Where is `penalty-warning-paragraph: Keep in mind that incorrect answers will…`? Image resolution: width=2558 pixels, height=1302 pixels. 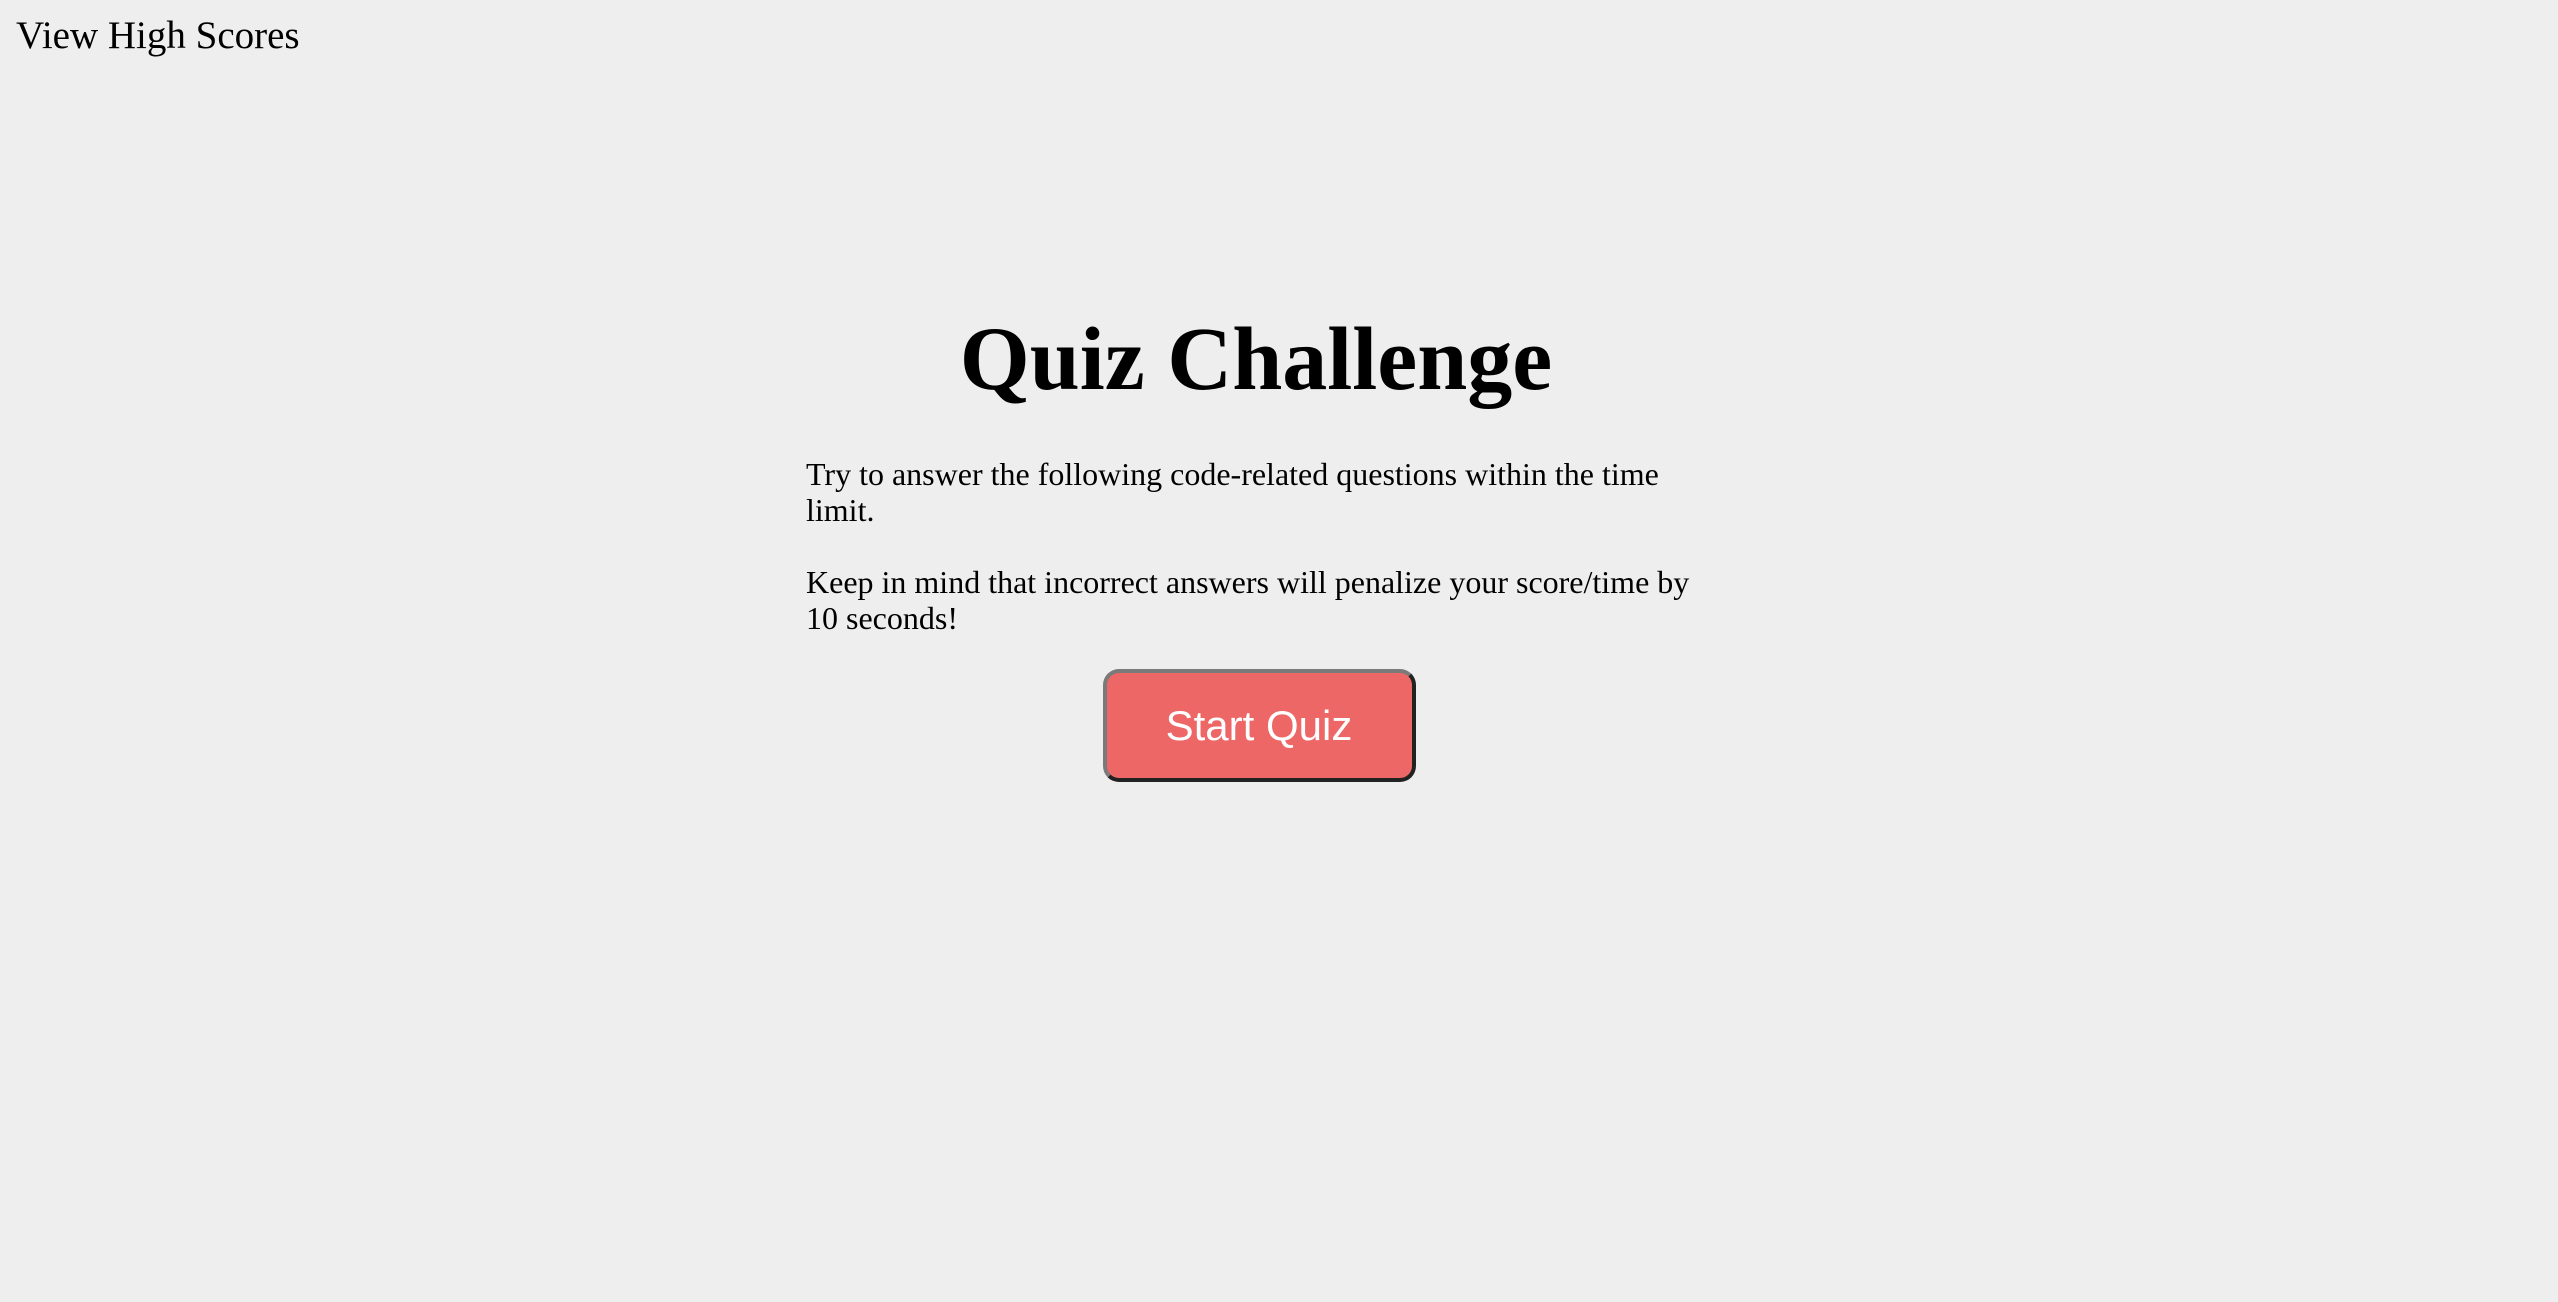
penalty-warning-paragraph: Keep in mind that incorrect answers will… is located at coordinates (1248, 600).